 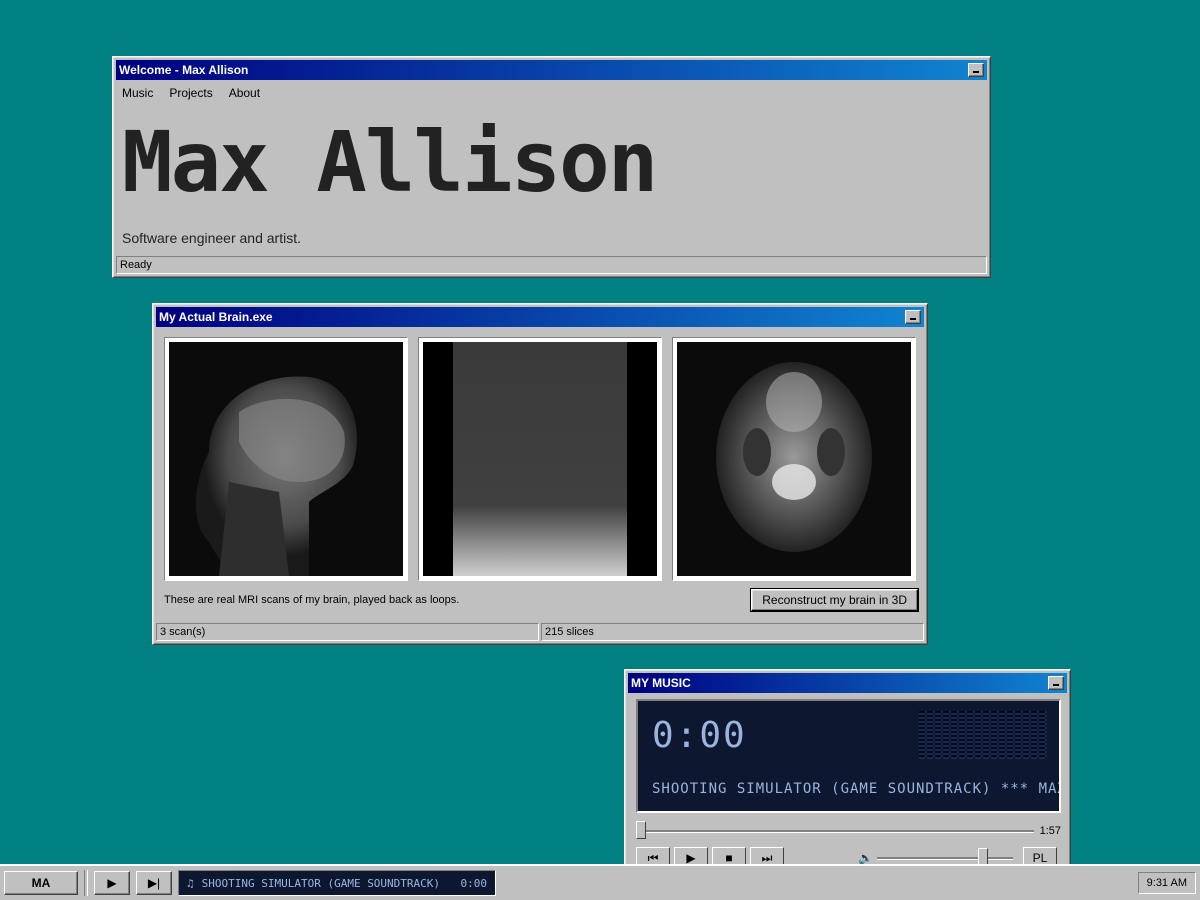 What do you see at coordinates (551, 90) in the screenshot?
I see `welcome-menu: Music Projects About` at bounding box center [551, 90].